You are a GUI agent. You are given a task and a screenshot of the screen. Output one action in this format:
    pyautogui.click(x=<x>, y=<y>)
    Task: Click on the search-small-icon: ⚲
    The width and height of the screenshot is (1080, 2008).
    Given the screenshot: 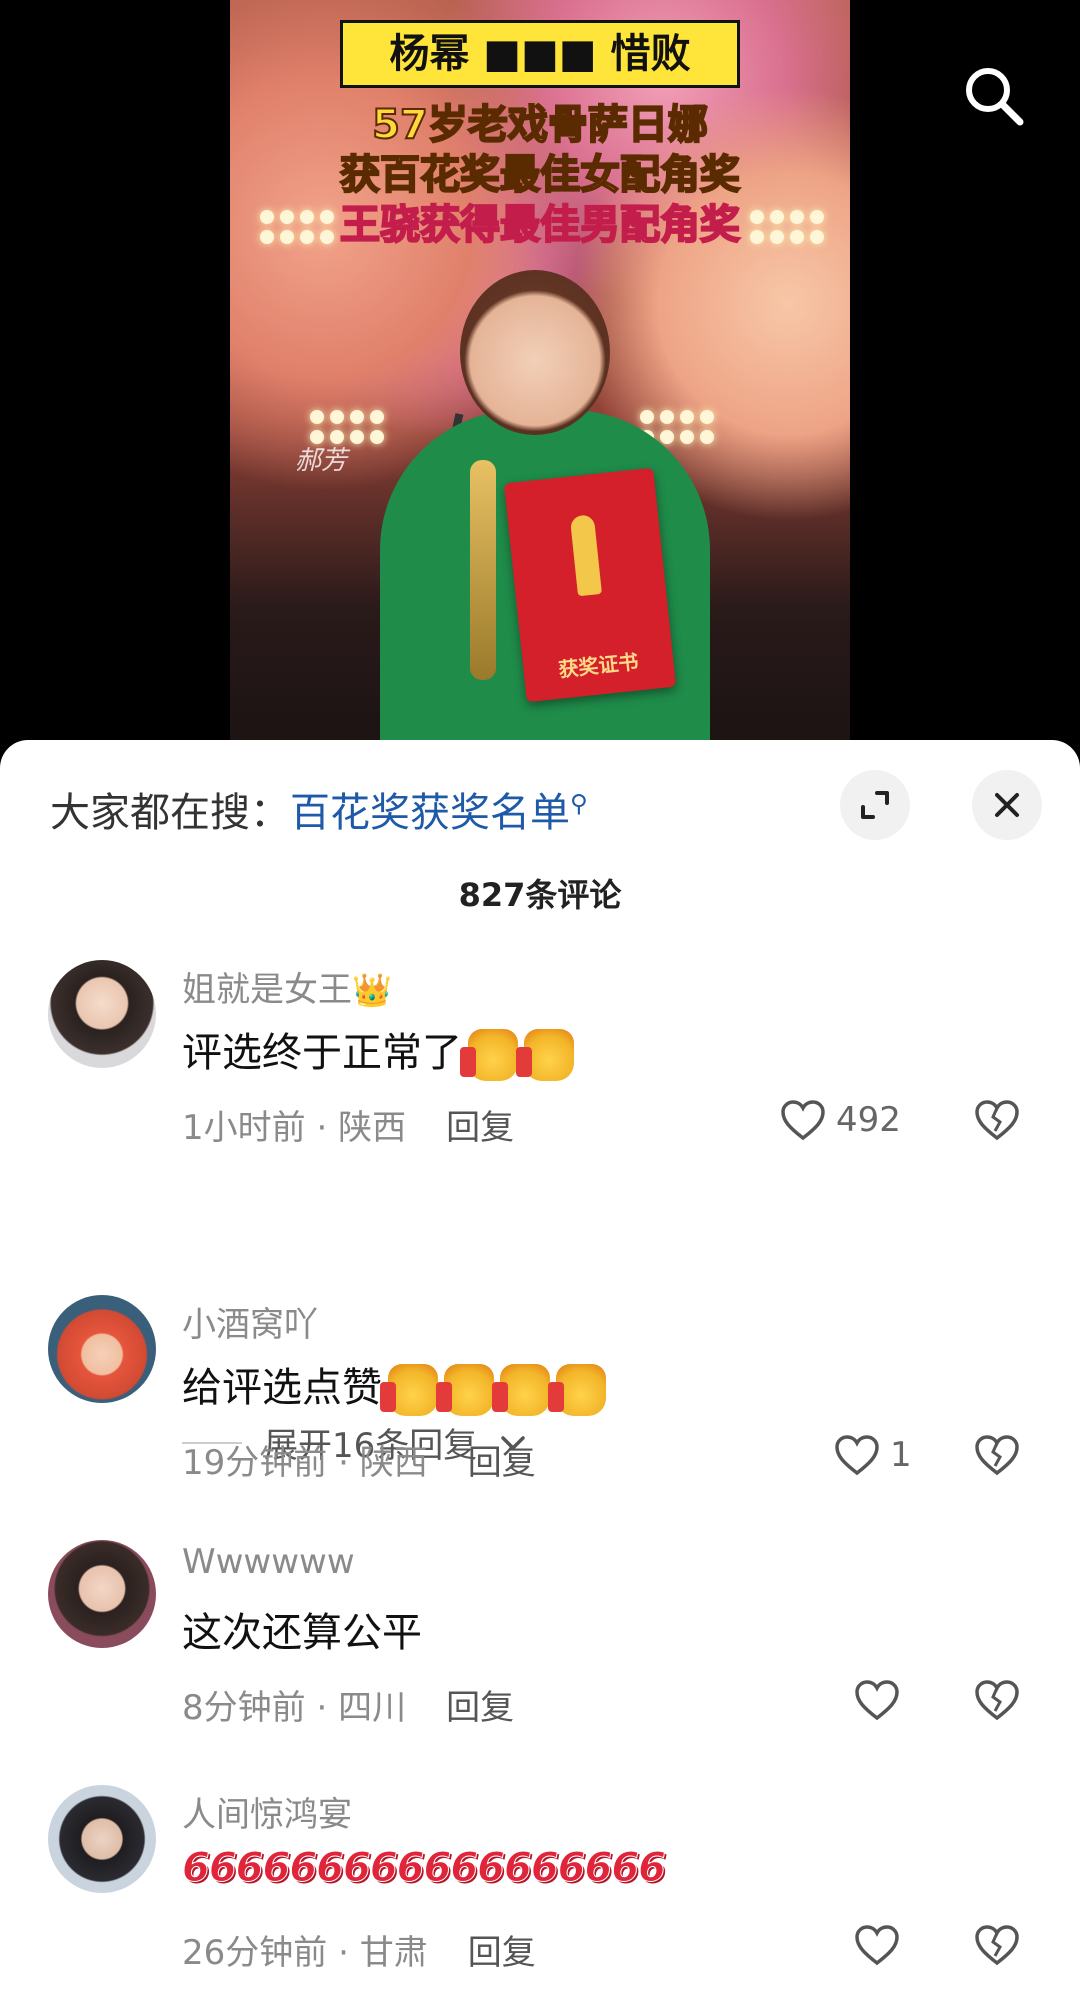 What is the action you would take?
    pyautogui.click(x=579, y=803)
    